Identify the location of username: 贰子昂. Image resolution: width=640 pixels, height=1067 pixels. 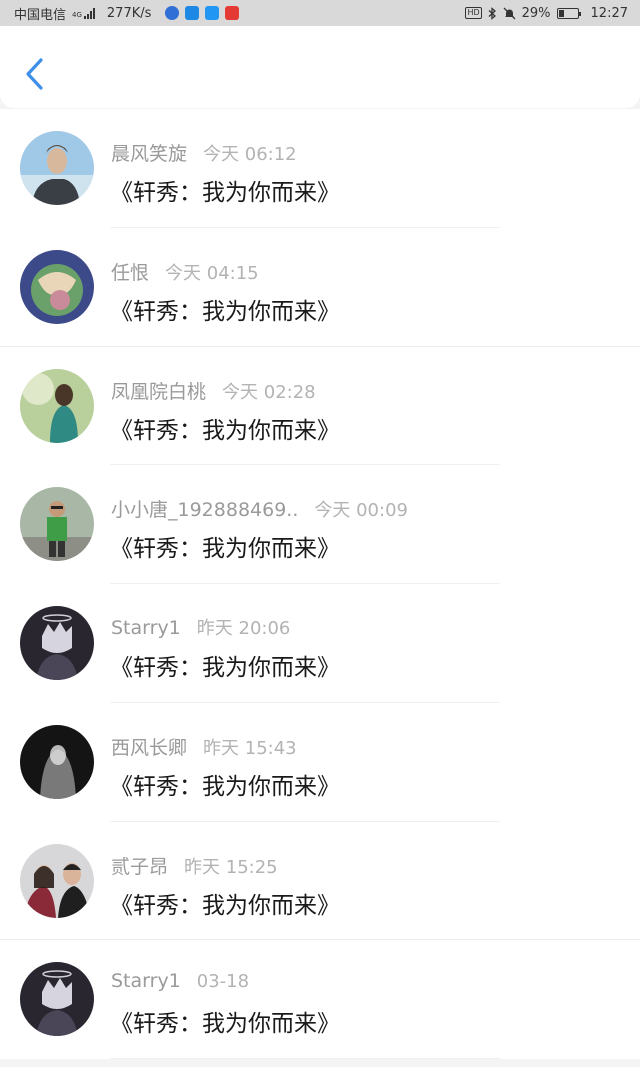
(139, 867).